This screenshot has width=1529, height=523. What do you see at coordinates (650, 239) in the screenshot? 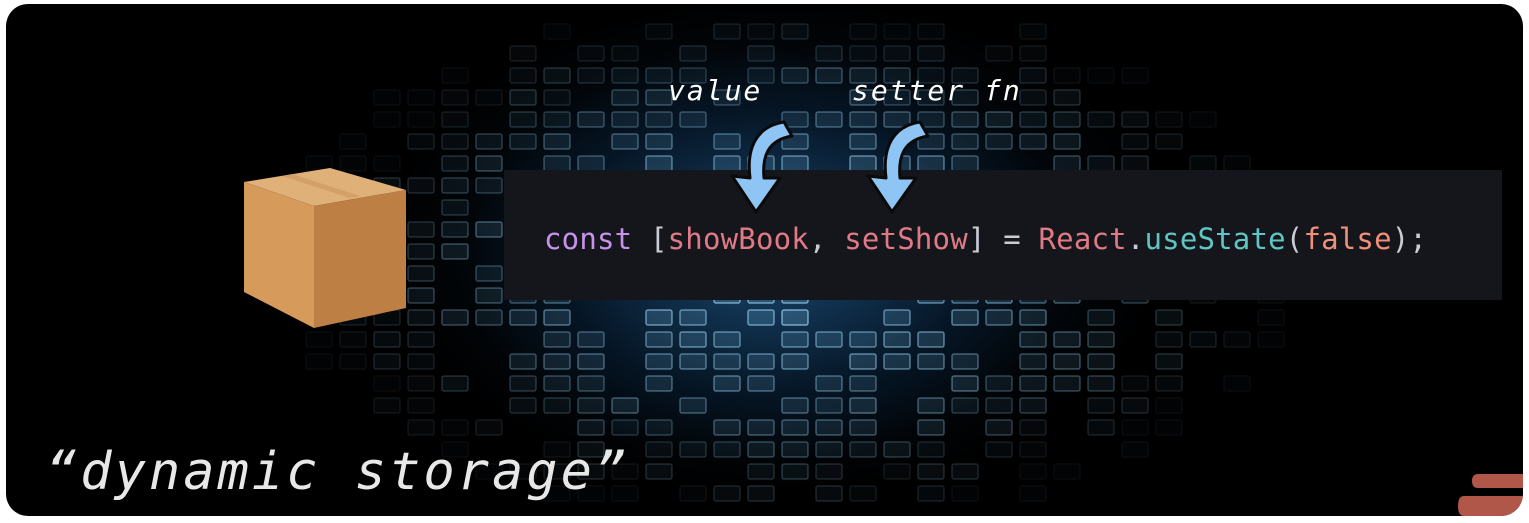
I see `code-open-bracket: [` at bounding box center [650, 239].